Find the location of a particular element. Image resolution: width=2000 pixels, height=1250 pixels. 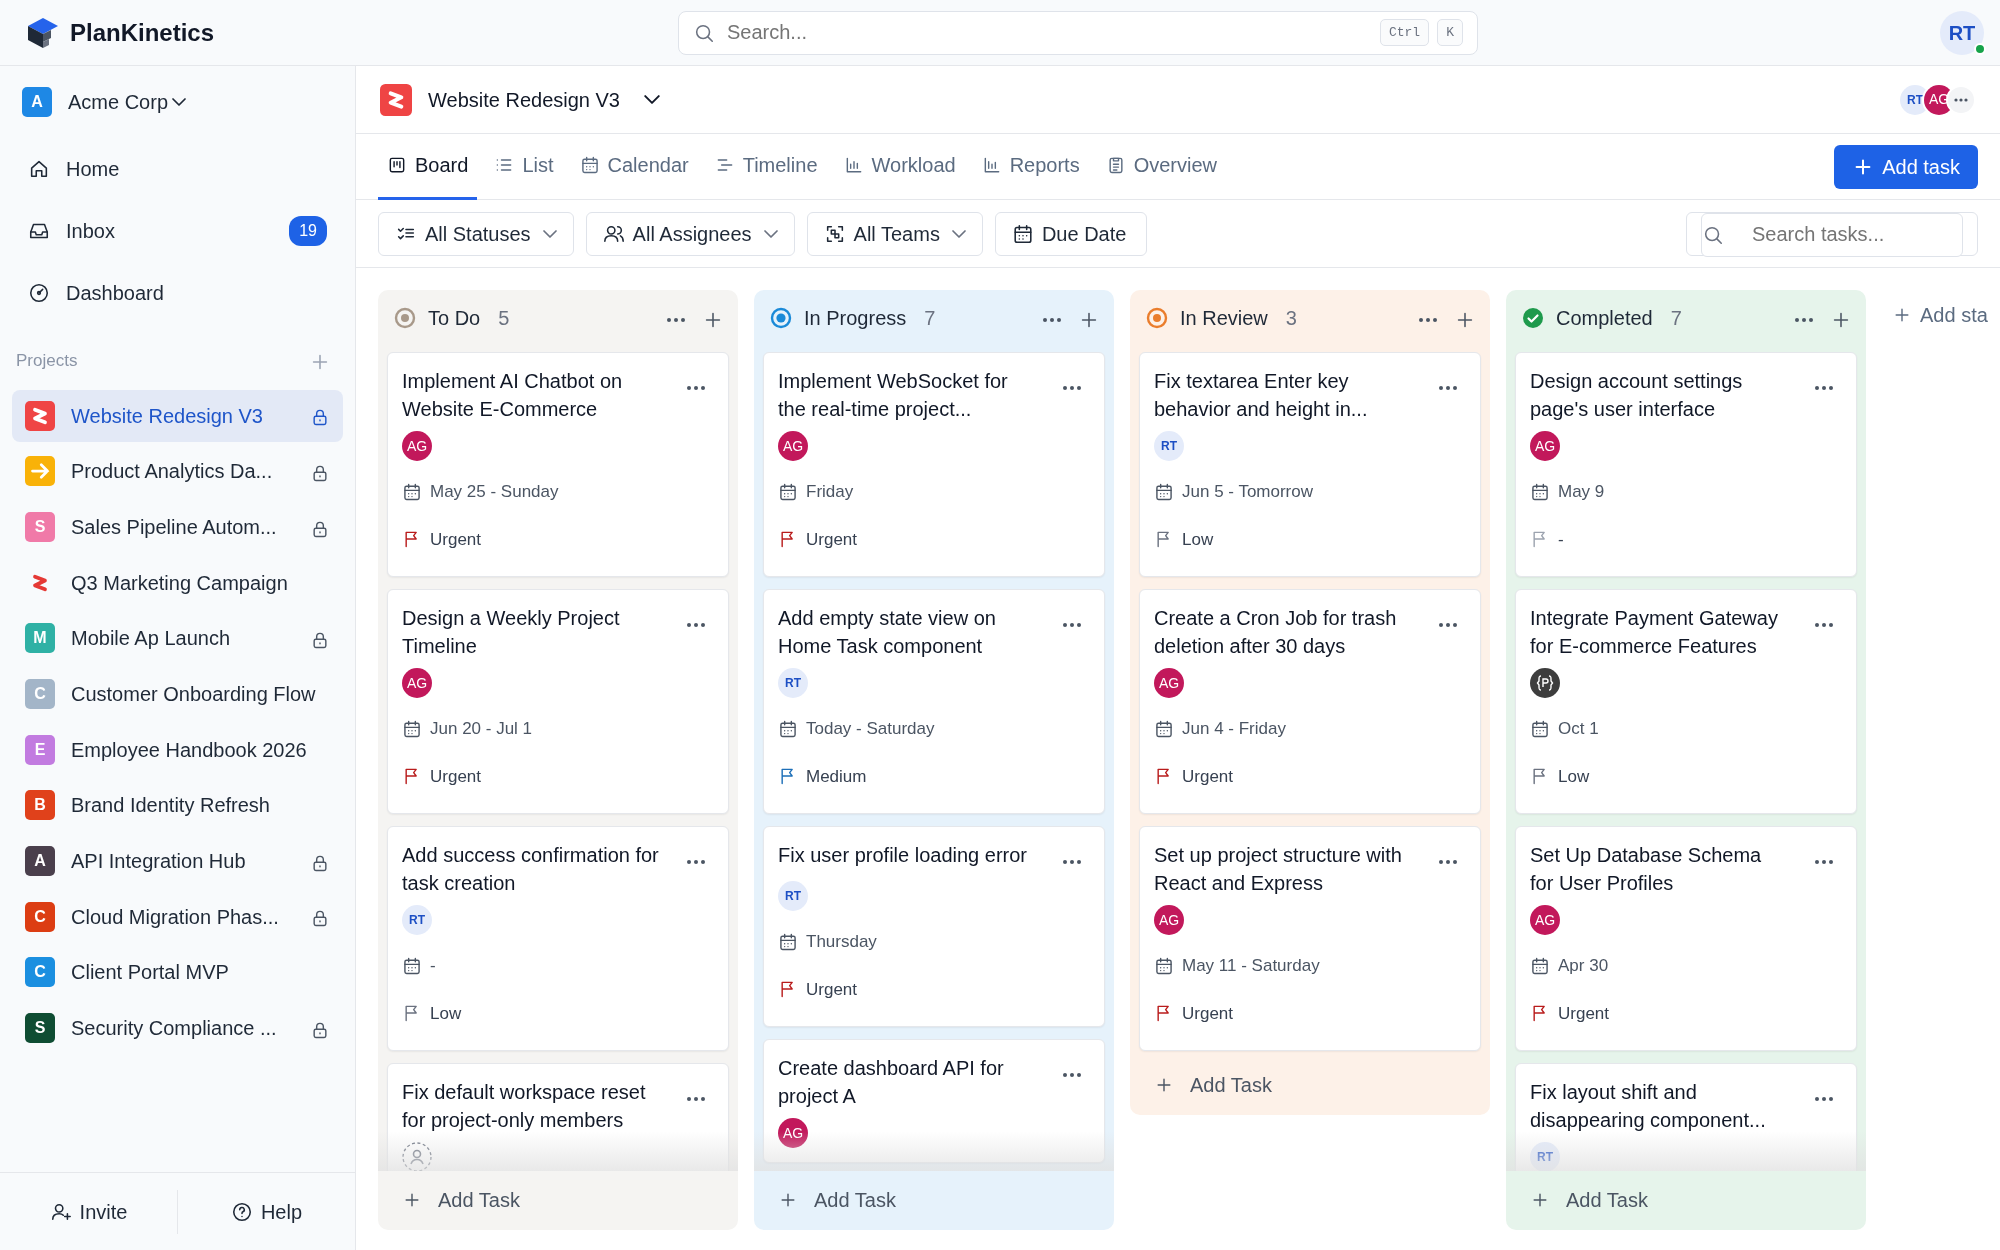

priority-label: Low is located at coordinates (1198, 539).